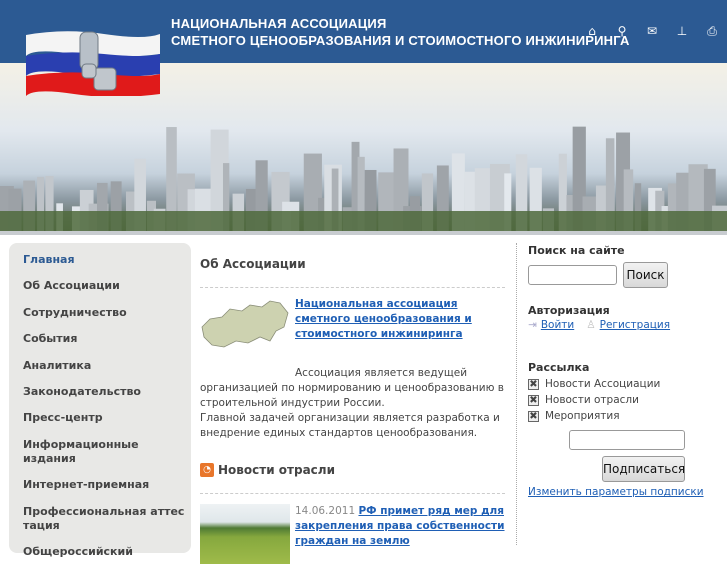 This screenshot has height=564, width=727. Describe the element at coordinates (572, 275) in the screenshot. I see `search-input` at that location.